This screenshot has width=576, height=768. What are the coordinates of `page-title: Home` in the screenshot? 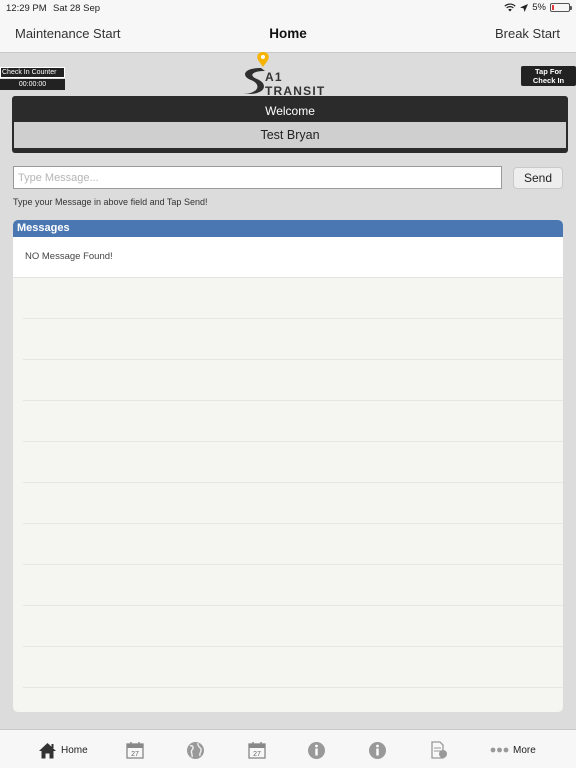 It's located at (288, 33).